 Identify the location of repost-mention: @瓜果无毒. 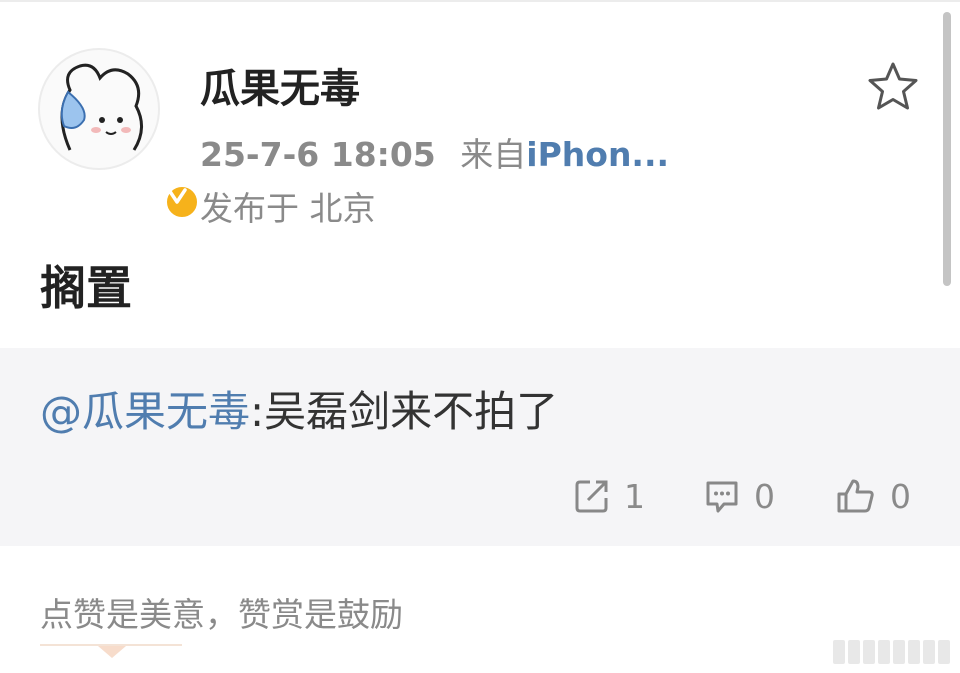
(145, 411).